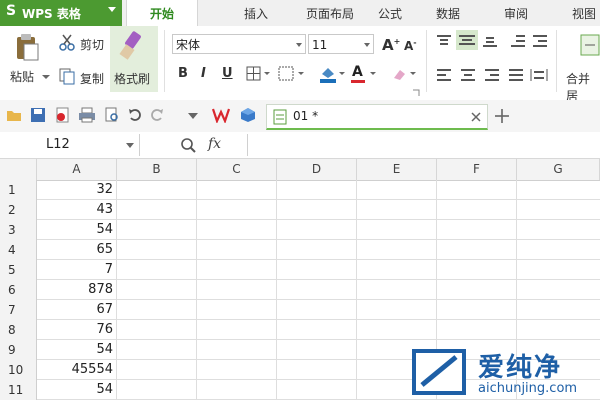  I want to click on save-icon, so click(38, 115).